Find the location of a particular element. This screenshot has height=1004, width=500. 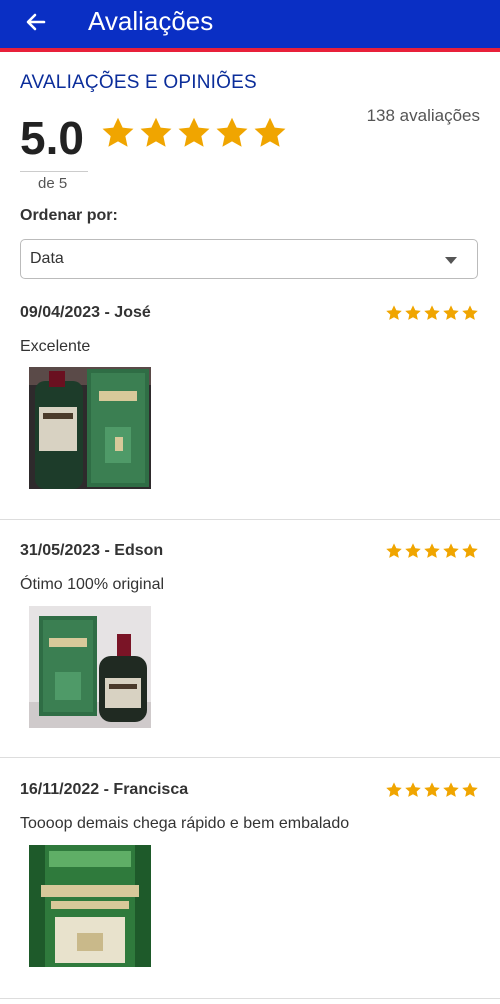

review-header: 16/11/2022 - Francisca is located at coordinates (104, 789).